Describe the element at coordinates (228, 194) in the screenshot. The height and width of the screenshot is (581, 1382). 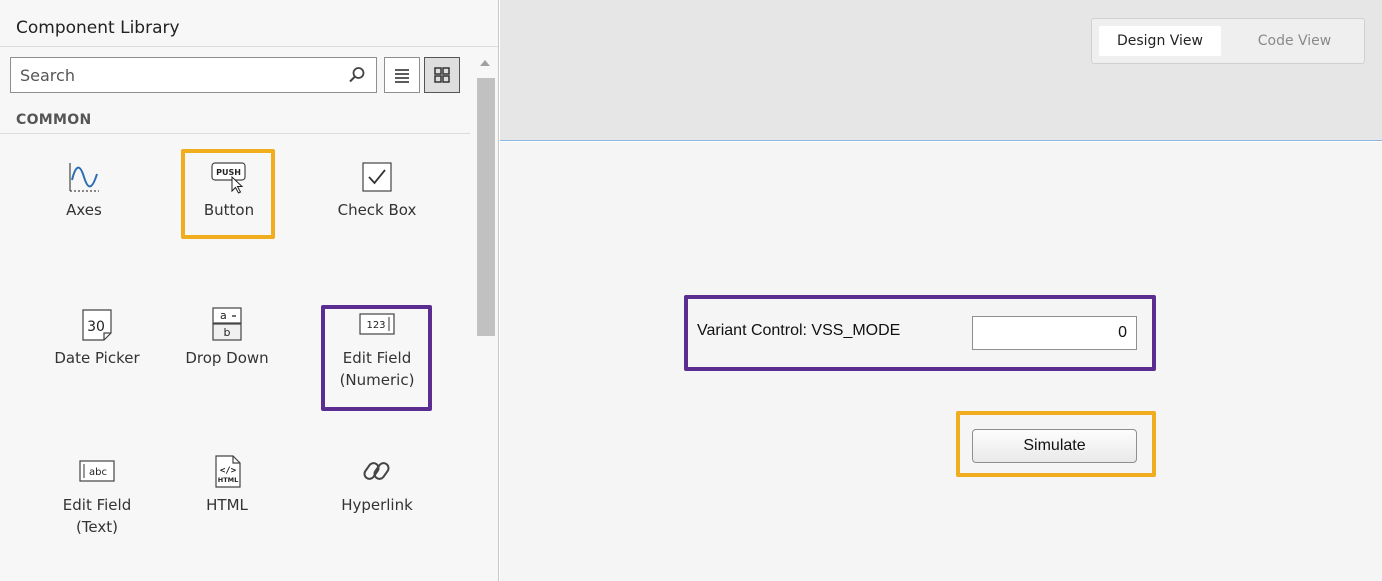
I see `button-highlight-box` at that location.